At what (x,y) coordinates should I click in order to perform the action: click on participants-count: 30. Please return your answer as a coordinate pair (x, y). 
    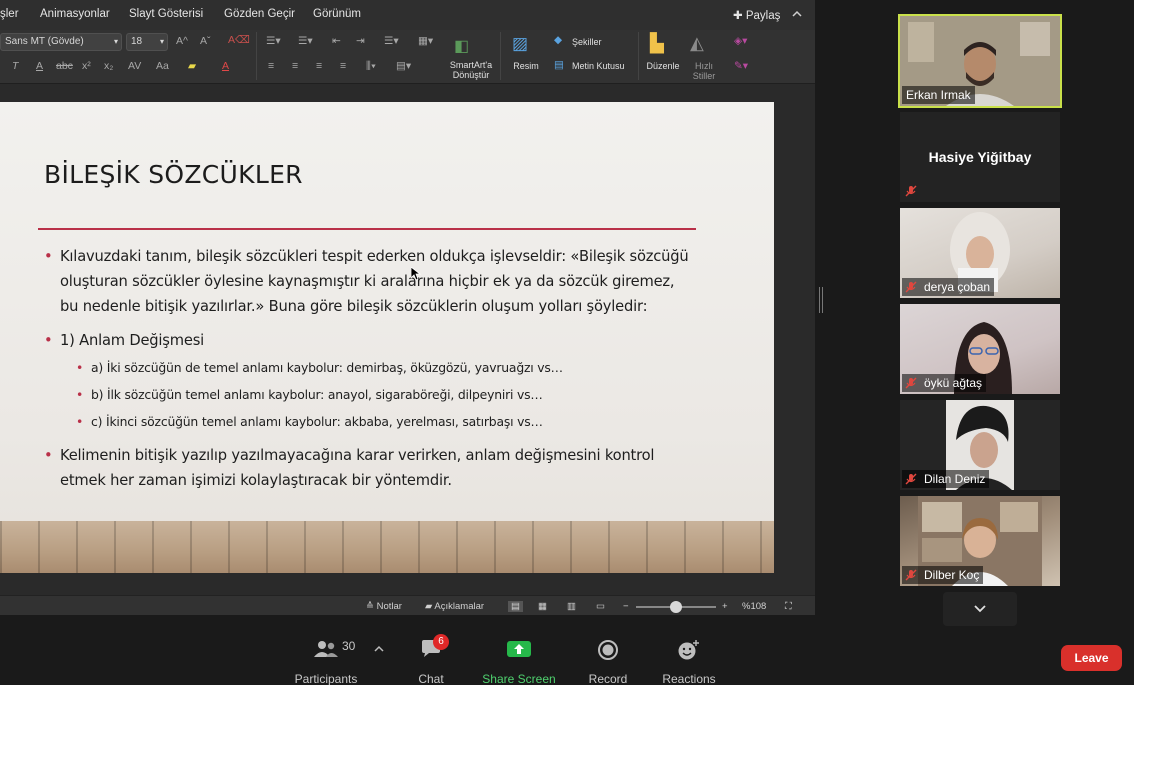
    Looking at the image, I should click on (349, 646).